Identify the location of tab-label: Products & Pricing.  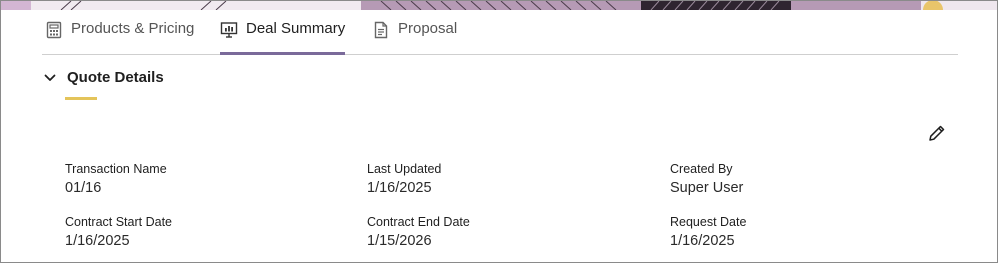
(133, 28).